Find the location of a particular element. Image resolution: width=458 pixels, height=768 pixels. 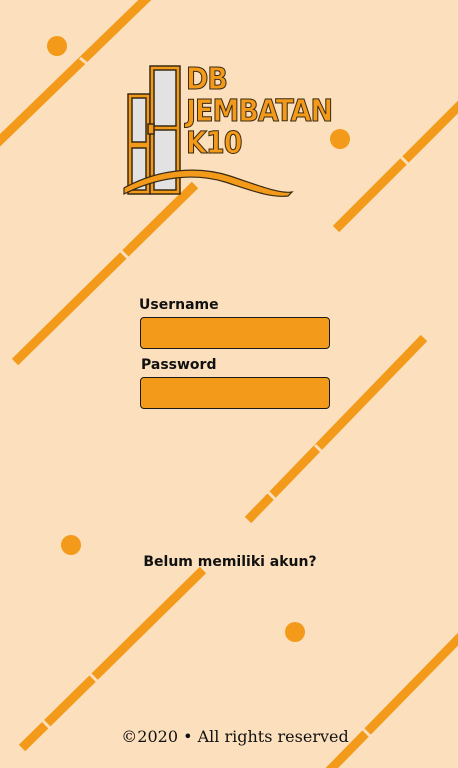

logo-line: JEMBATAN is located at coordinates (259, 111).